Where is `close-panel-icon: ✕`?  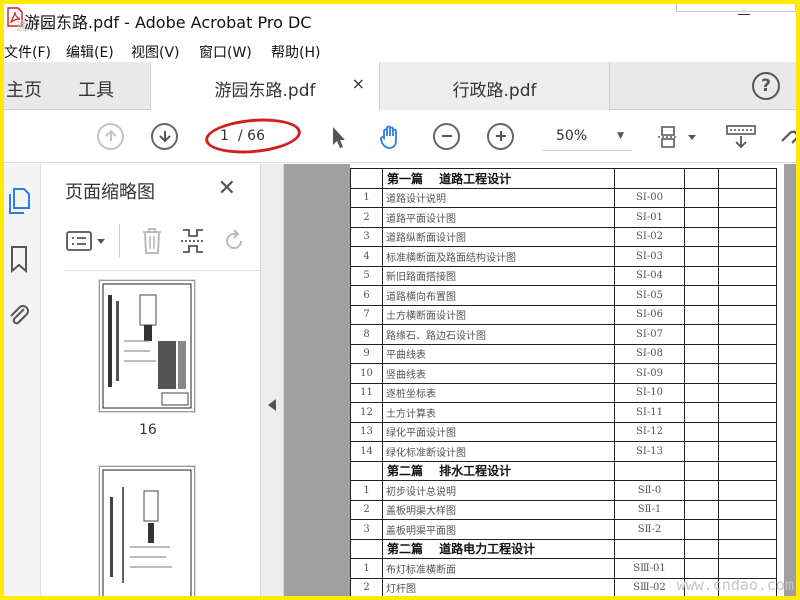 close-panel-icon: ✕ is located at coordinates (227, 188).